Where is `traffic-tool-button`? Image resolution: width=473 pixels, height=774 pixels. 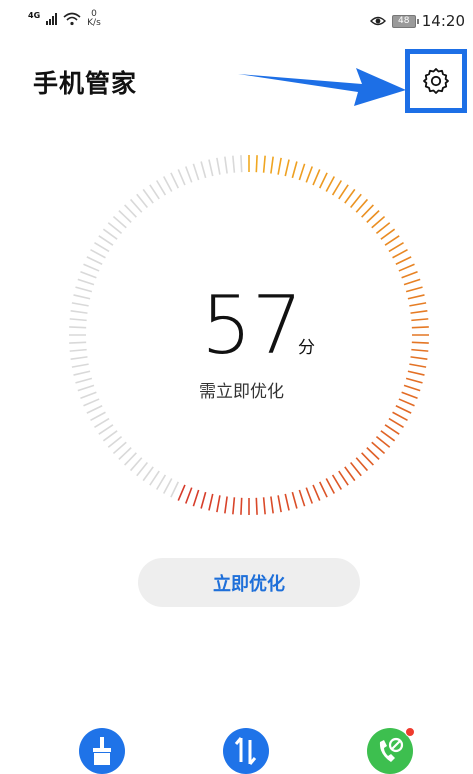 traffic-tool-button is located at coordinates (246, 751).